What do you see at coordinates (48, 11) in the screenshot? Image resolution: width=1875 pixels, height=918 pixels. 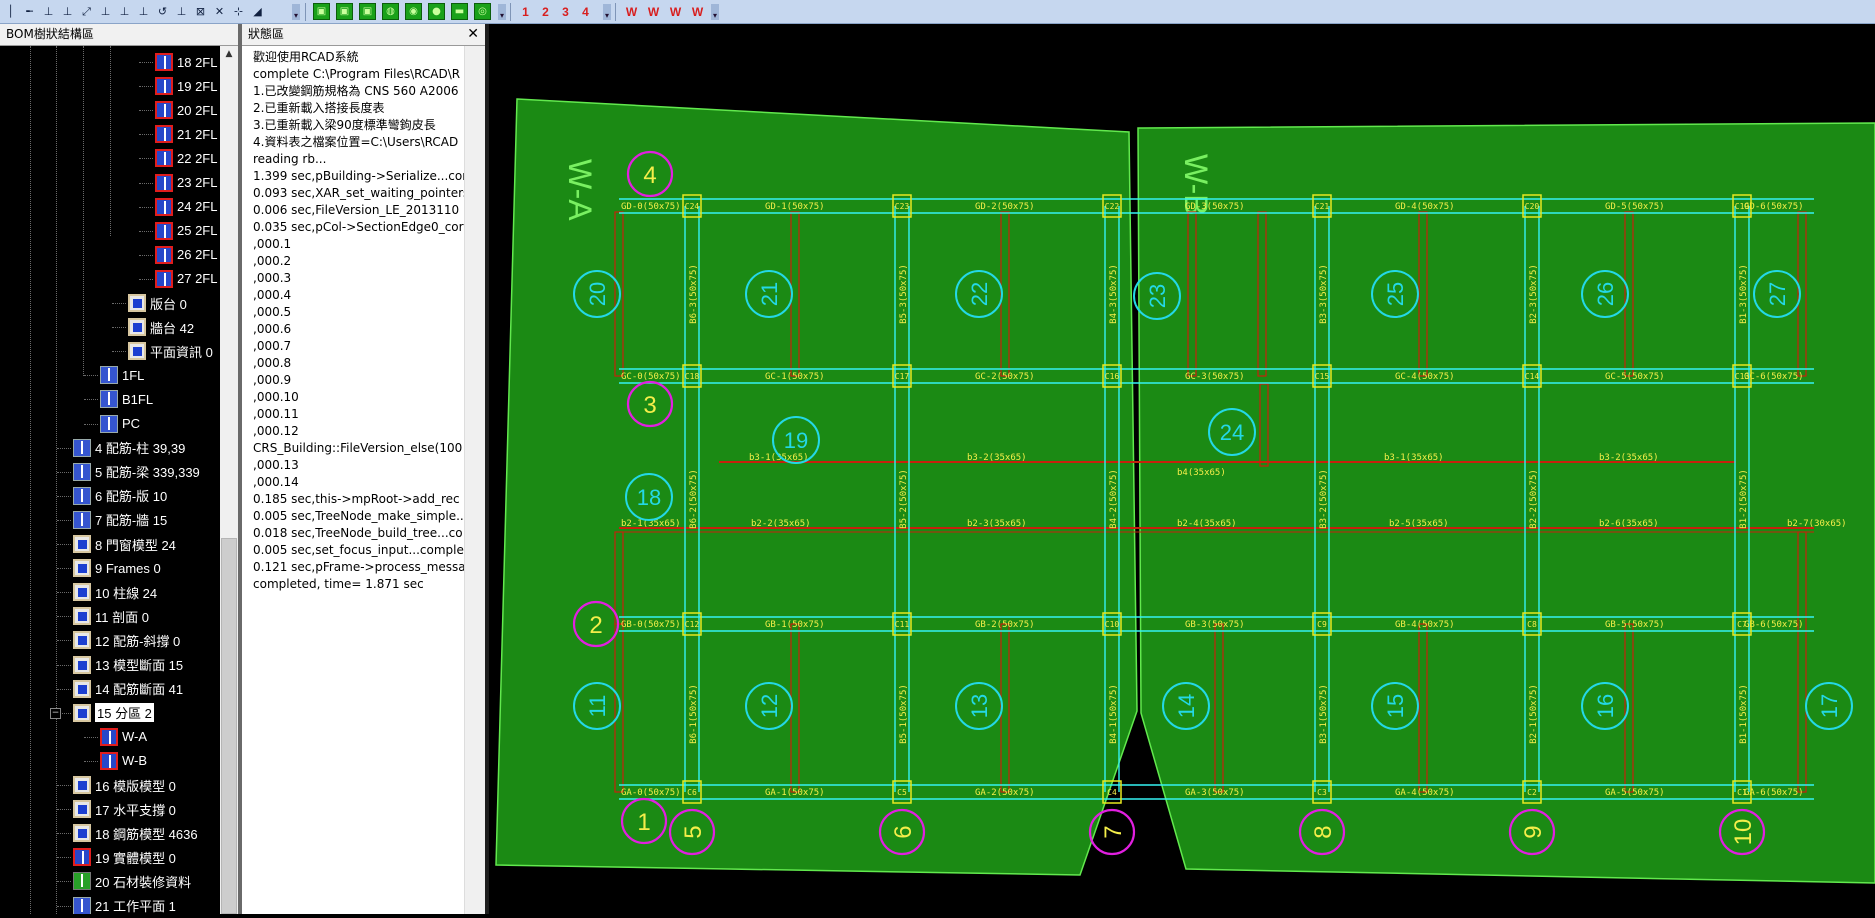 I see `dim-a-icon: ⊥` at bounding box center [48, 11].